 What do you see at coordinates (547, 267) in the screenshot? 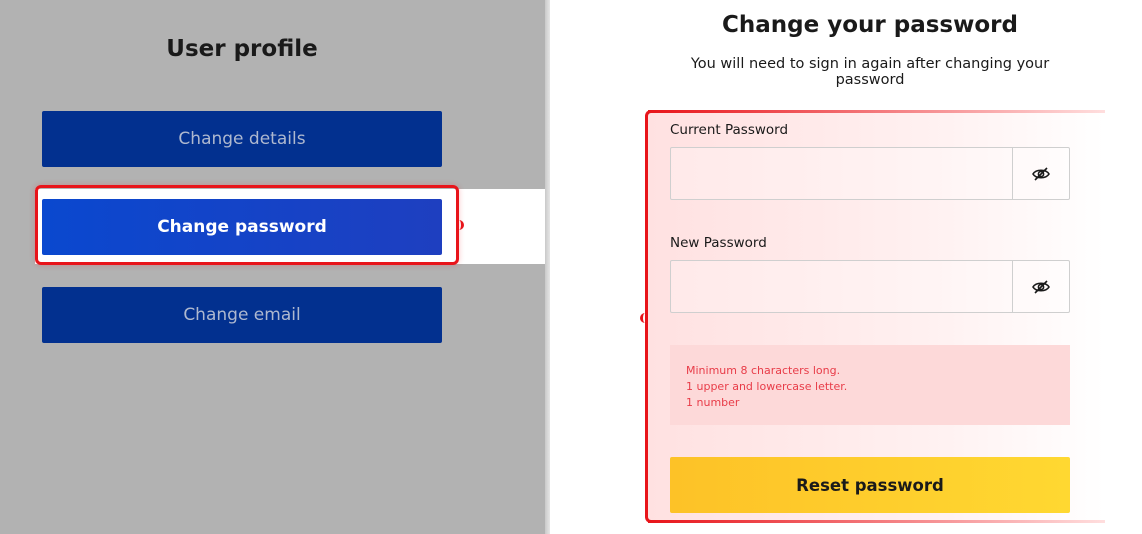
I see `panel-divider` at bounding box center [547, 267].